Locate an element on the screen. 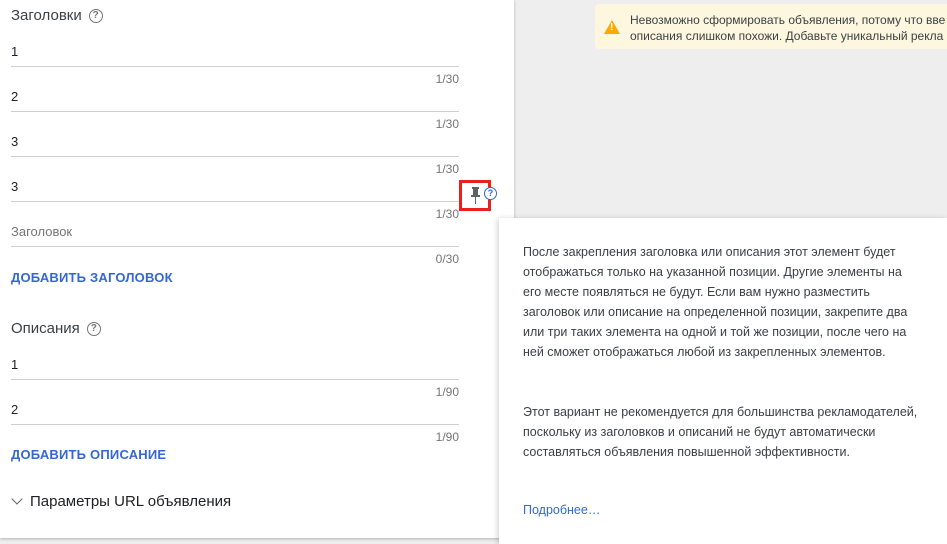  chevron-down-icon is located at coordinates (17, 498).